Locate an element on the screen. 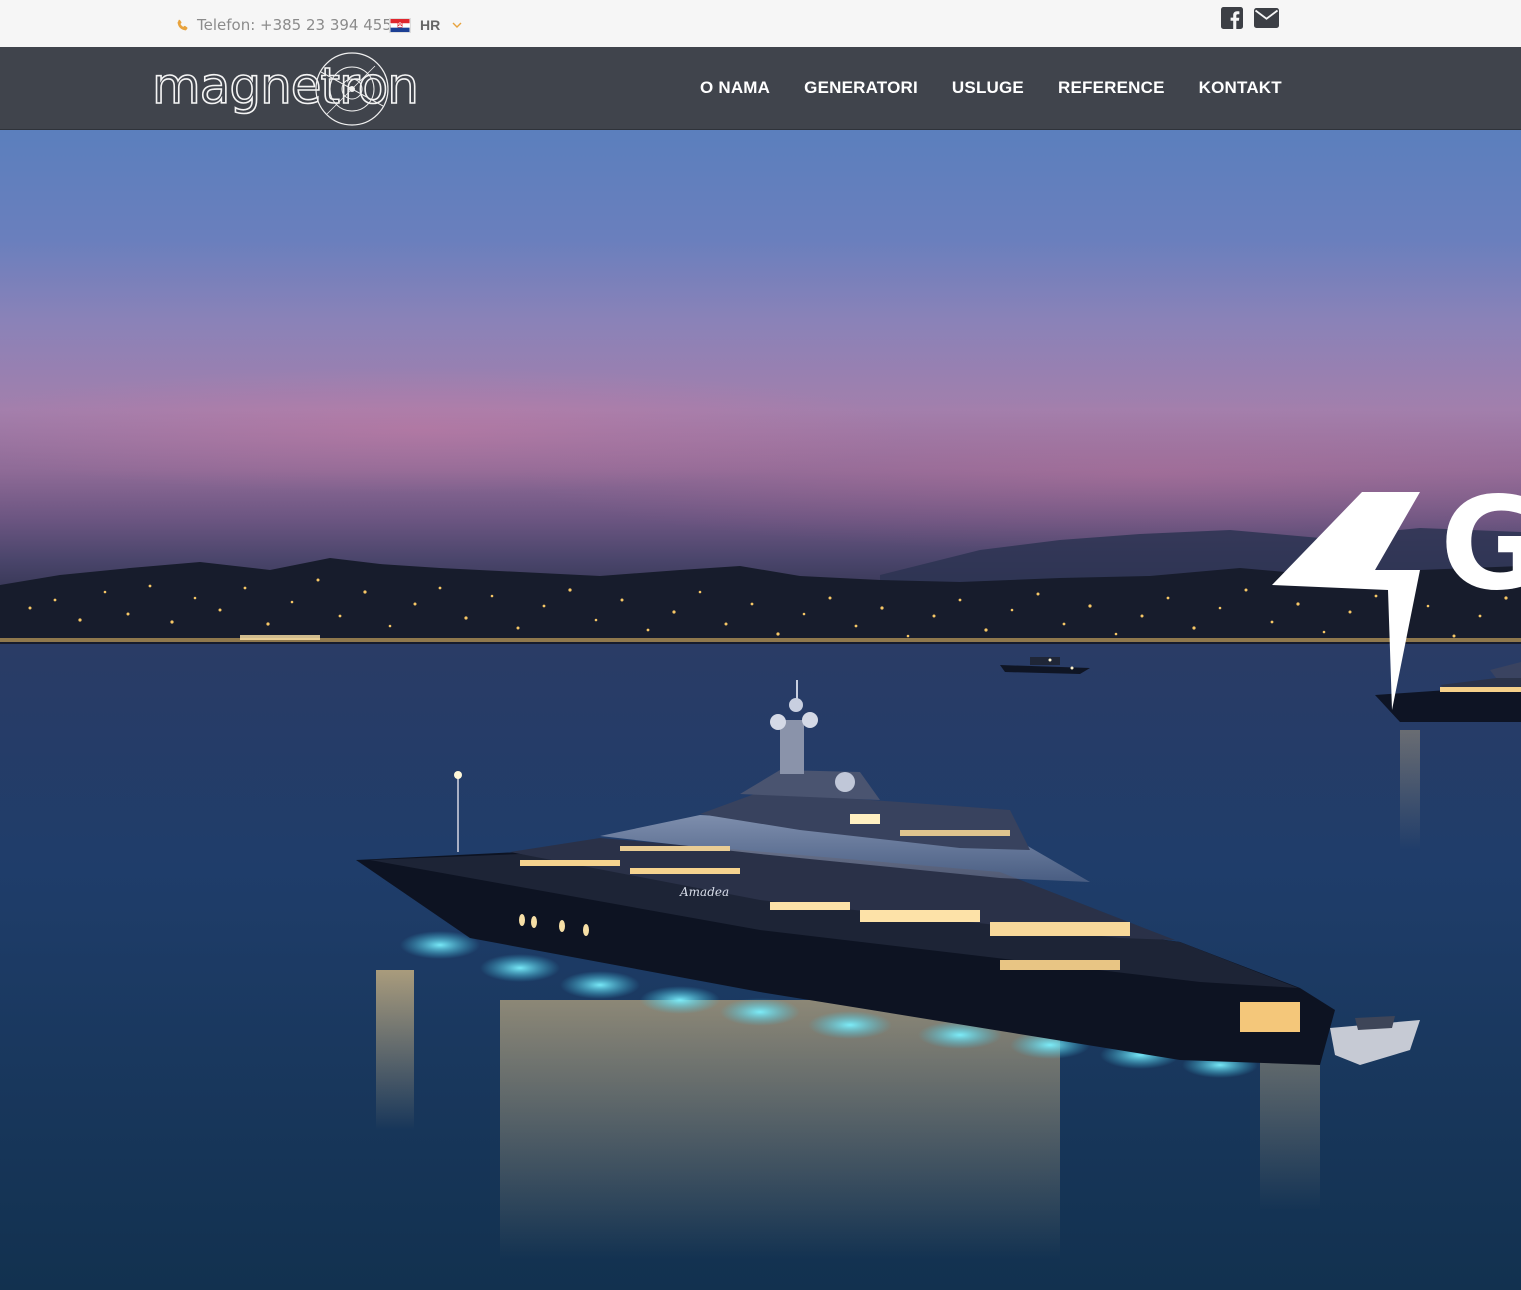 This screenshot has width=1521, height=1290. top-bar: Telefon: +385 23 394 455 HR is located at coordinates (760, 23).